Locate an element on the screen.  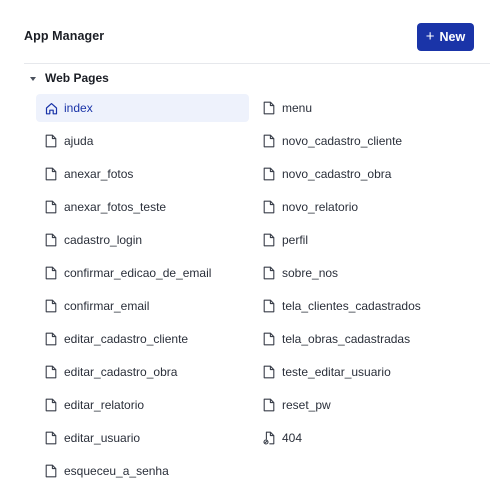
page-item-teste-editar-usuario: teste_editar_usuario is located at coordinates (364, 372).